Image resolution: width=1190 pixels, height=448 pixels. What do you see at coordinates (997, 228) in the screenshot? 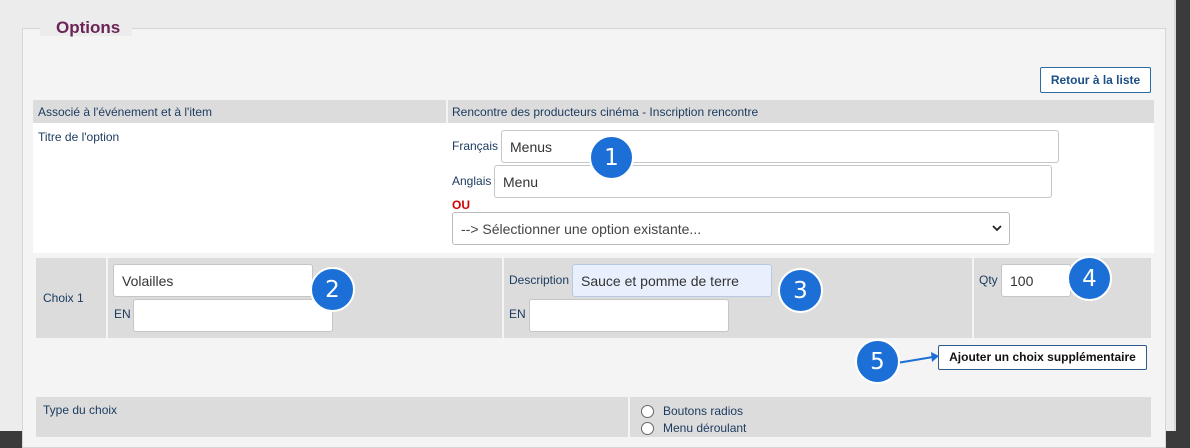
I see `chevron-down-icon` at bounding box center [997, 228].